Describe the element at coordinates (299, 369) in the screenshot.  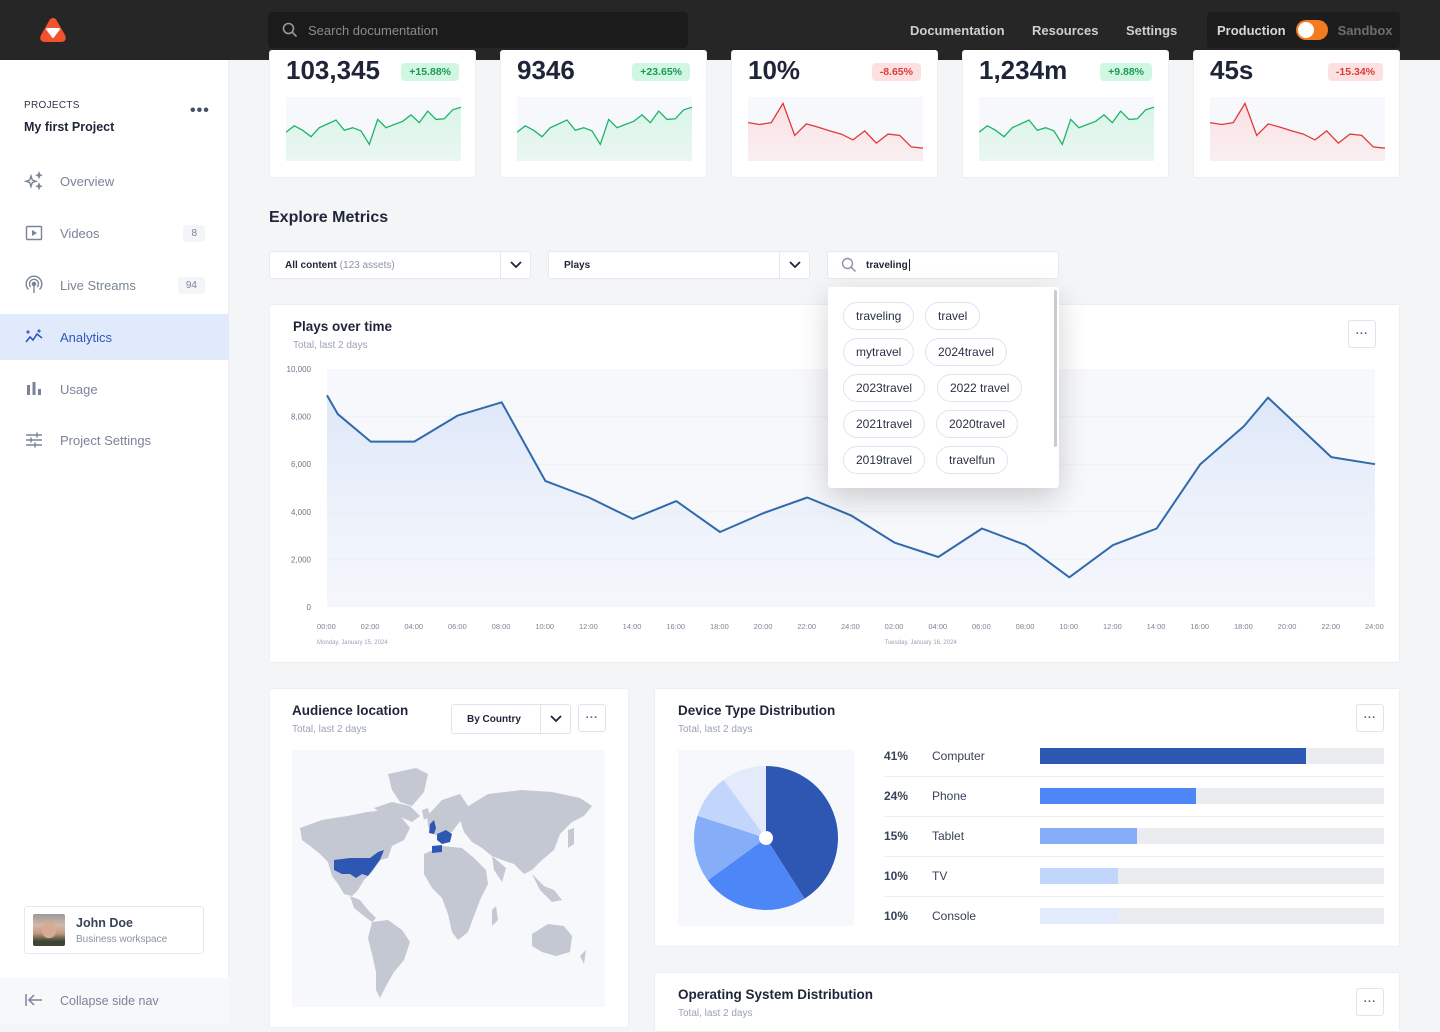
I see `y-tick-label: 10,000` at that location.